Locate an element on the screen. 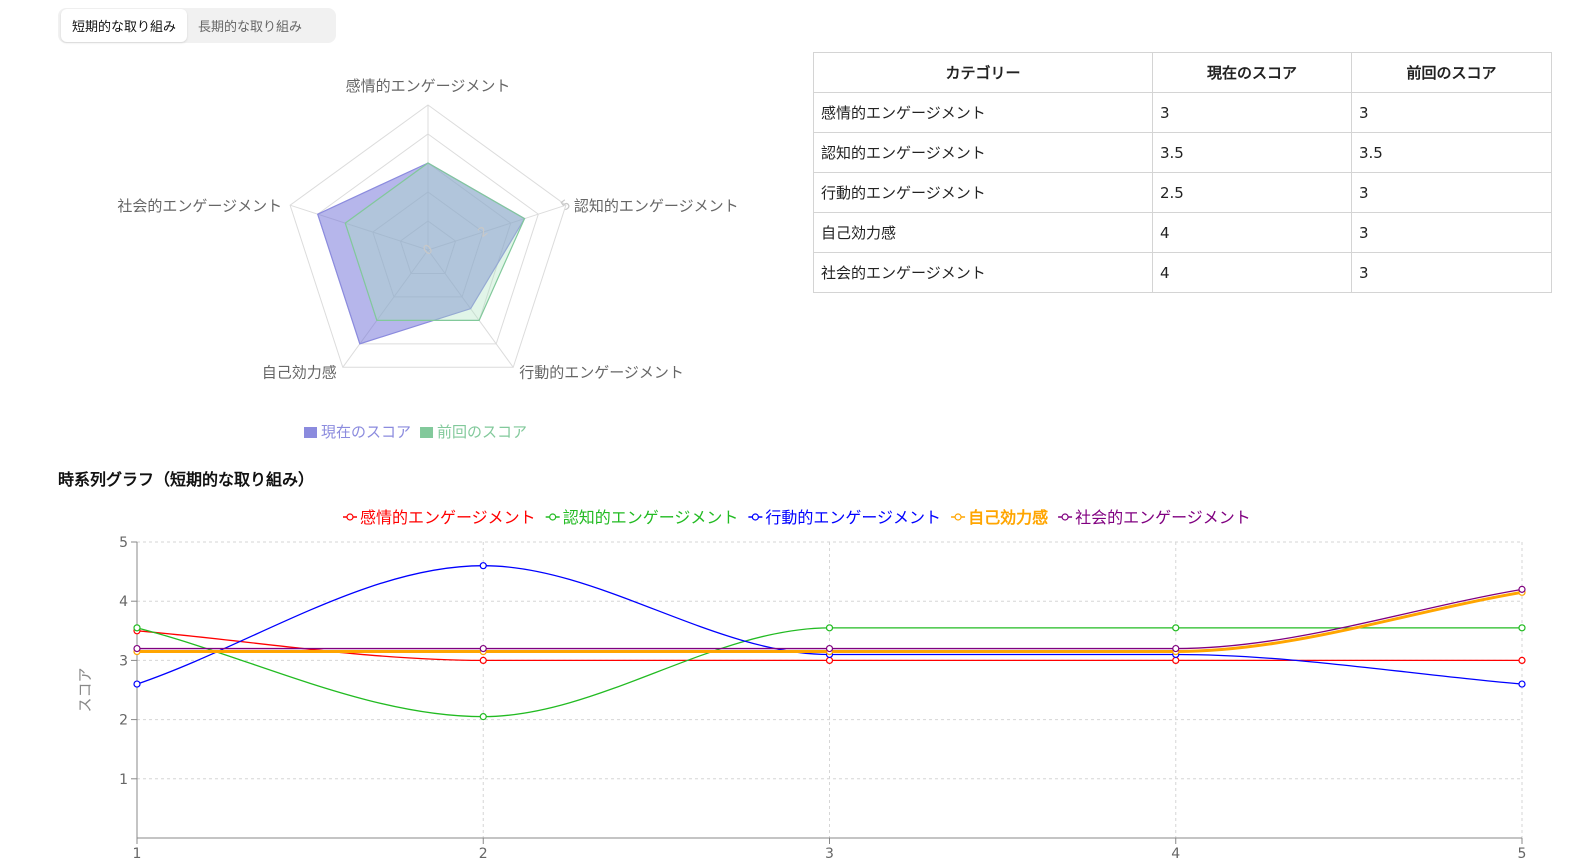 The height and width of the screenshot is (866, 1578). y-tick-label: 3 is located at coordinates (123, 661).